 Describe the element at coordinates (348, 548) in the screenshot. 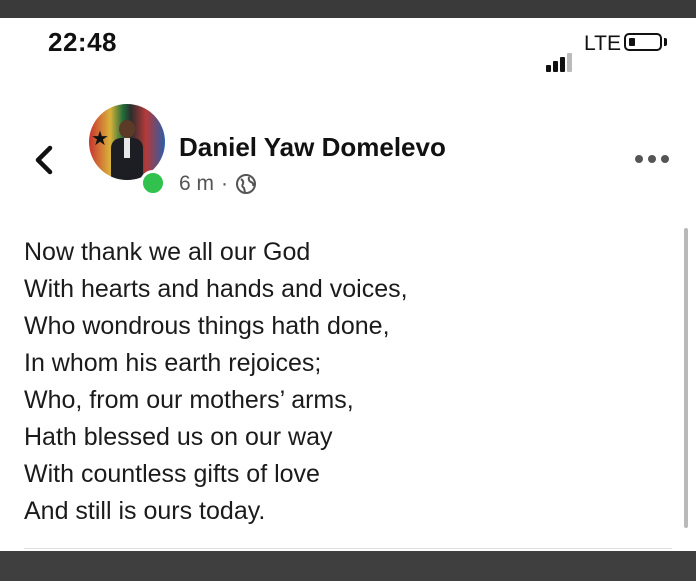

I see `divider` at that location.